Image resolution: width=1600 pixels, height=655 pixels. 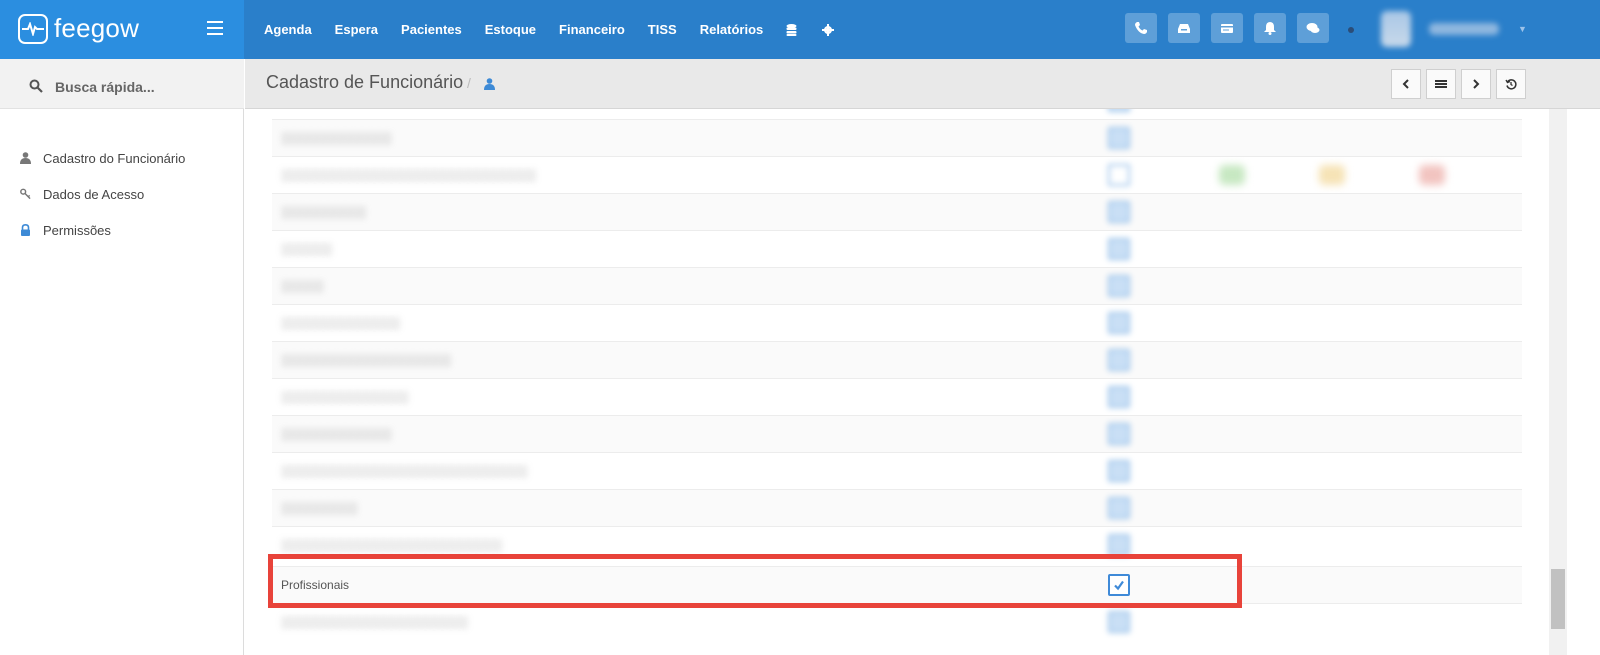 I want to click on record-pager, so click(x=1461, y=84).